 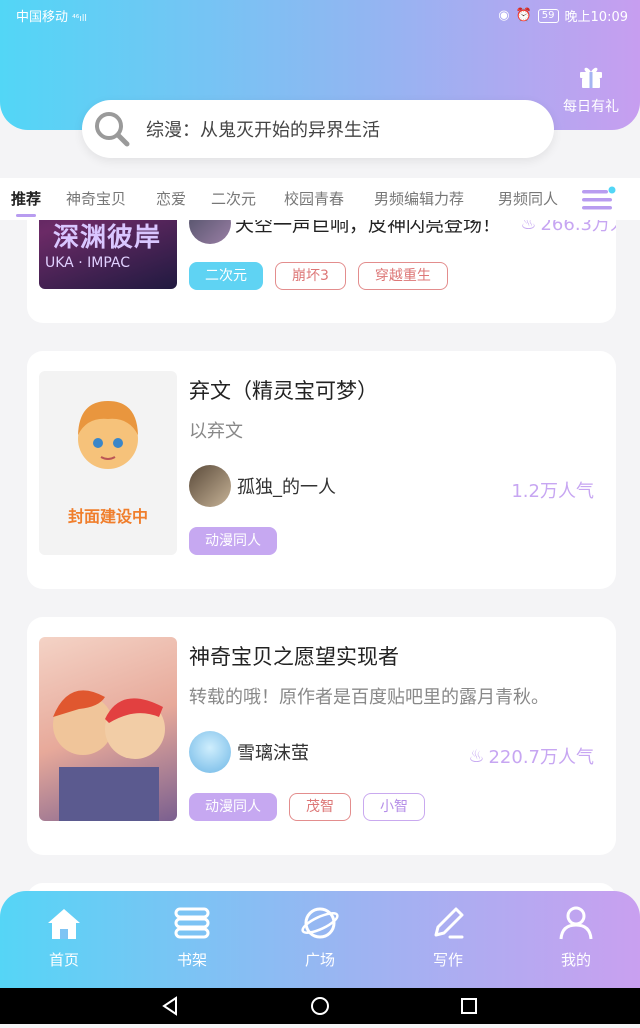 What do you see at coordinates (319, 960) in the screenshot?
I see `nav-plaza-label: 广场` at bounding box center [319, 960].